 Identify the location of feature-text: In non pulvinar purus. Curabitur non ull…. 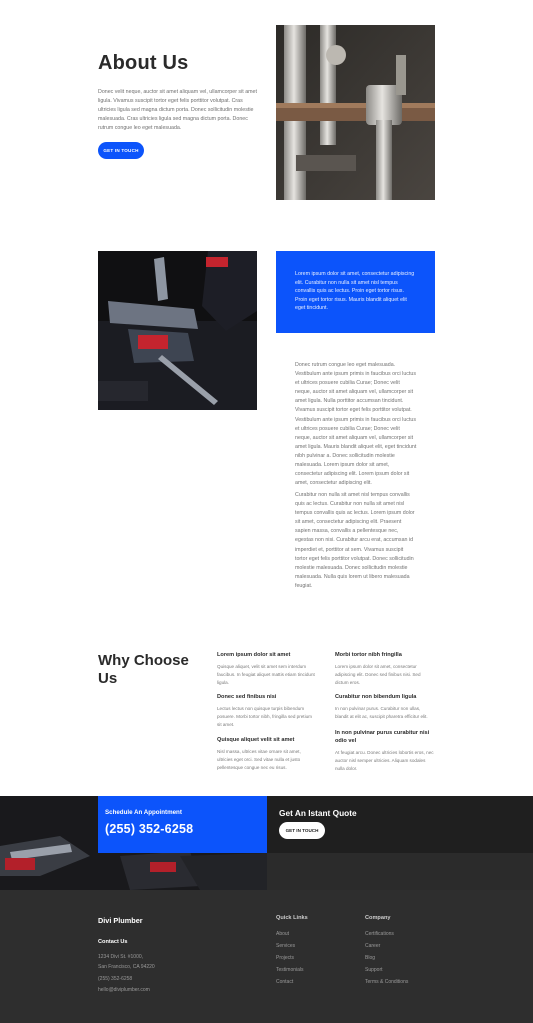
(381, 712).